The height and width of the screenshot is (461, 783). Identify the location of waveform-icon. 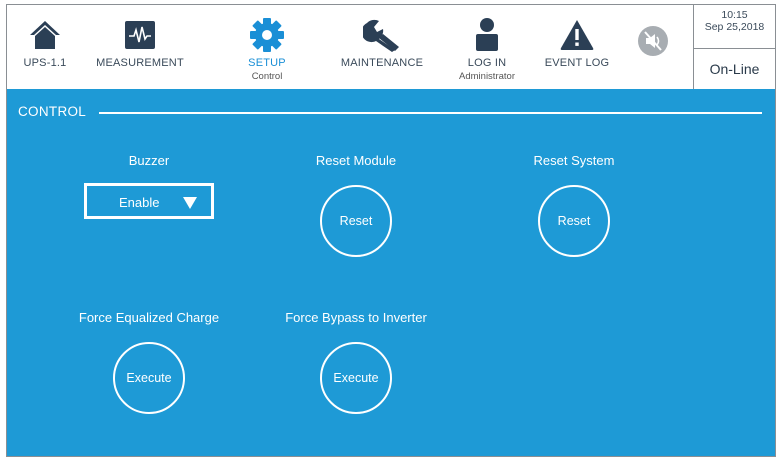
(140, 35).